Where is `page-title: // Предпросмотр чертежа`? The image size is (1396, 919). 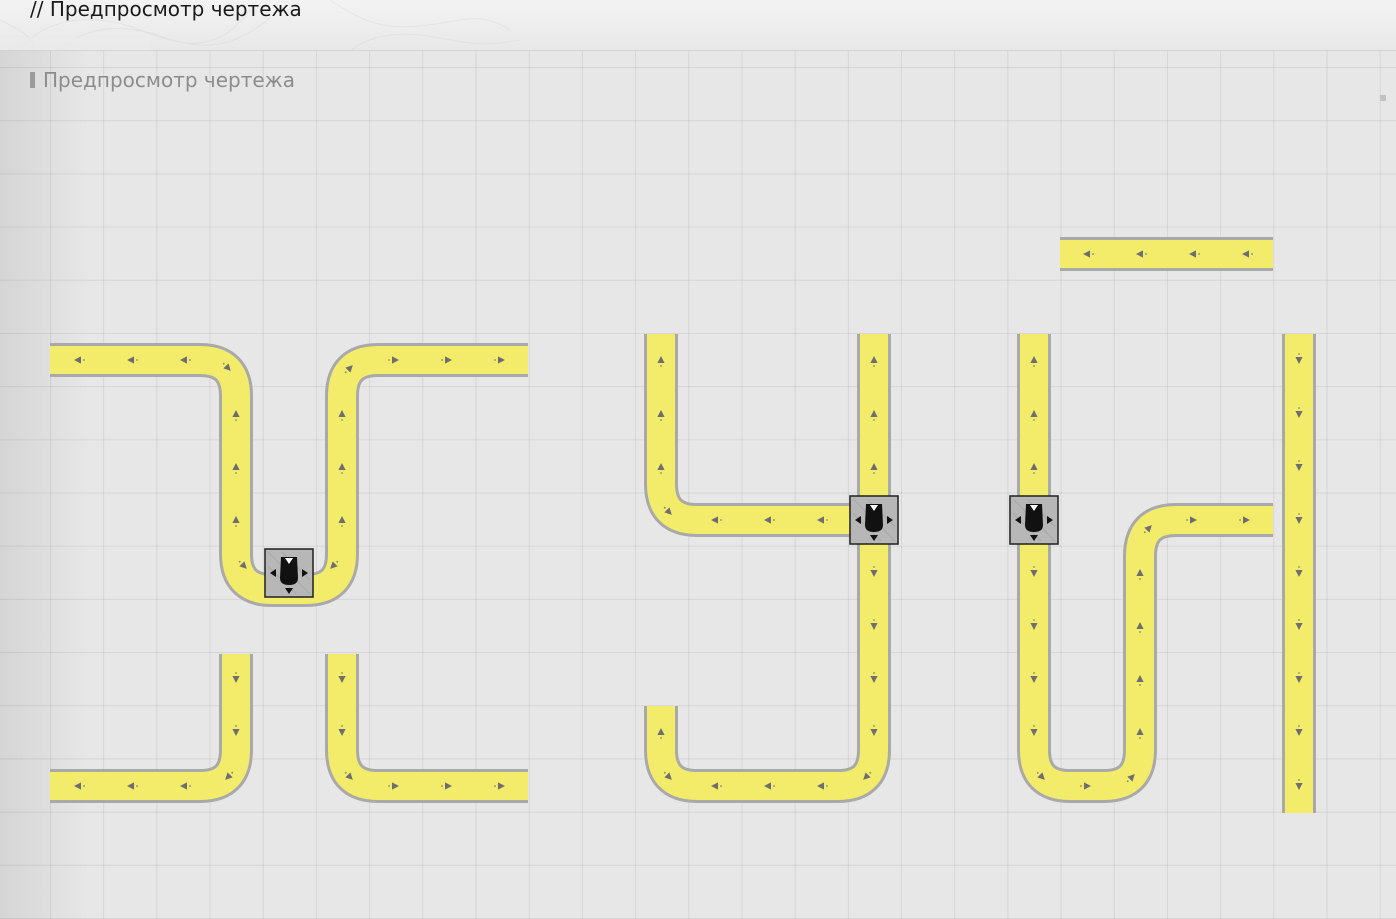
page-title: // Предпросмотр чертежа is located at coordinates (166, 10).